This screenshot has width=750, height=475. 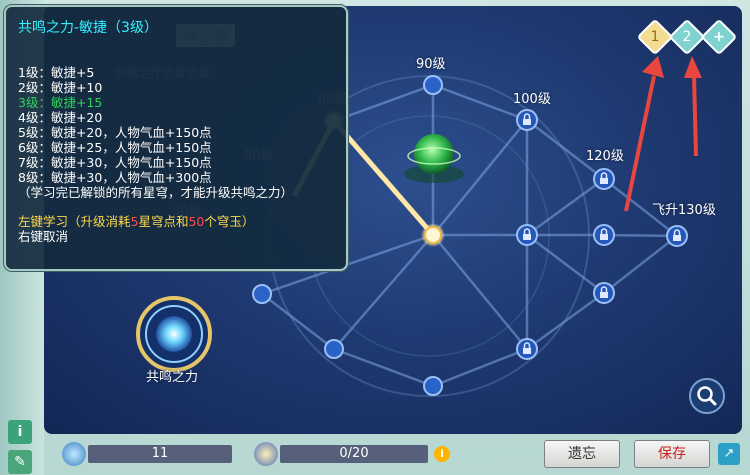 What do you see at coordinates (605, 156) in the screenshot?
I see `label-120: 120级` at bounding box center [605, 156].